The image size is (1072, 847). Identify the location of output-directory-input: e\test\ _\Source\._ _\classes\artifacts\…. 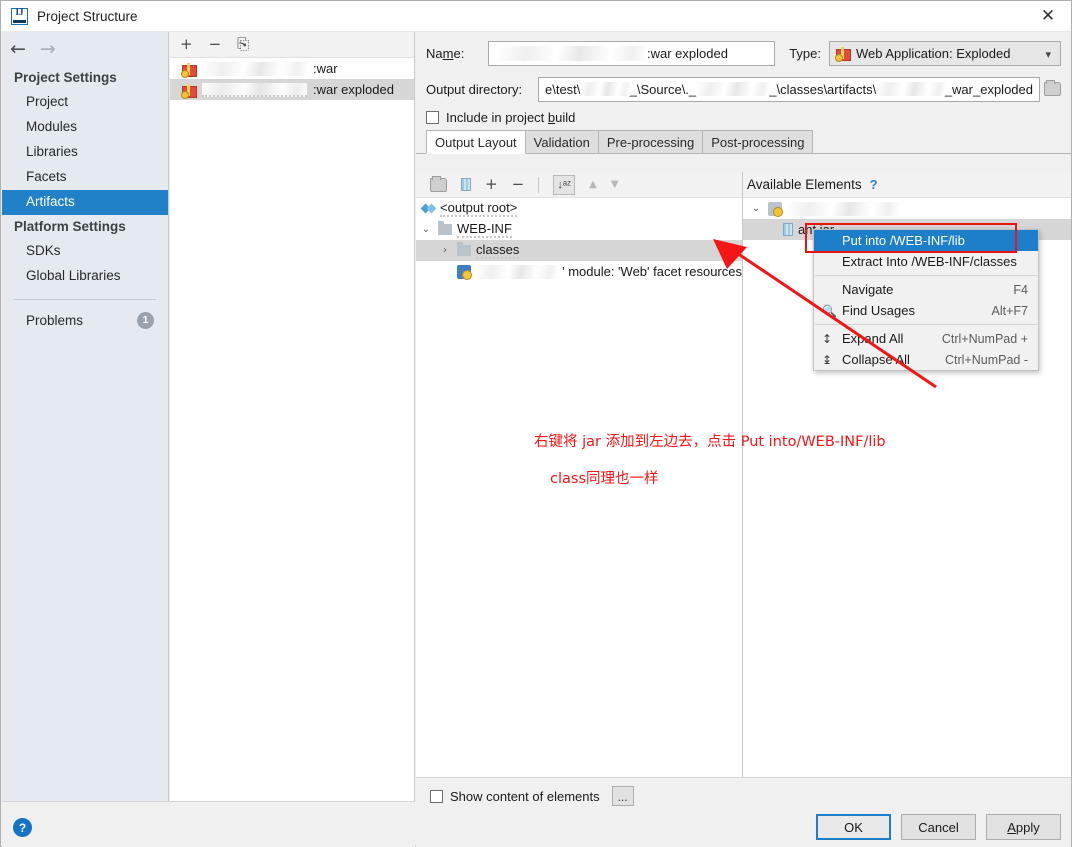
(789, 89).